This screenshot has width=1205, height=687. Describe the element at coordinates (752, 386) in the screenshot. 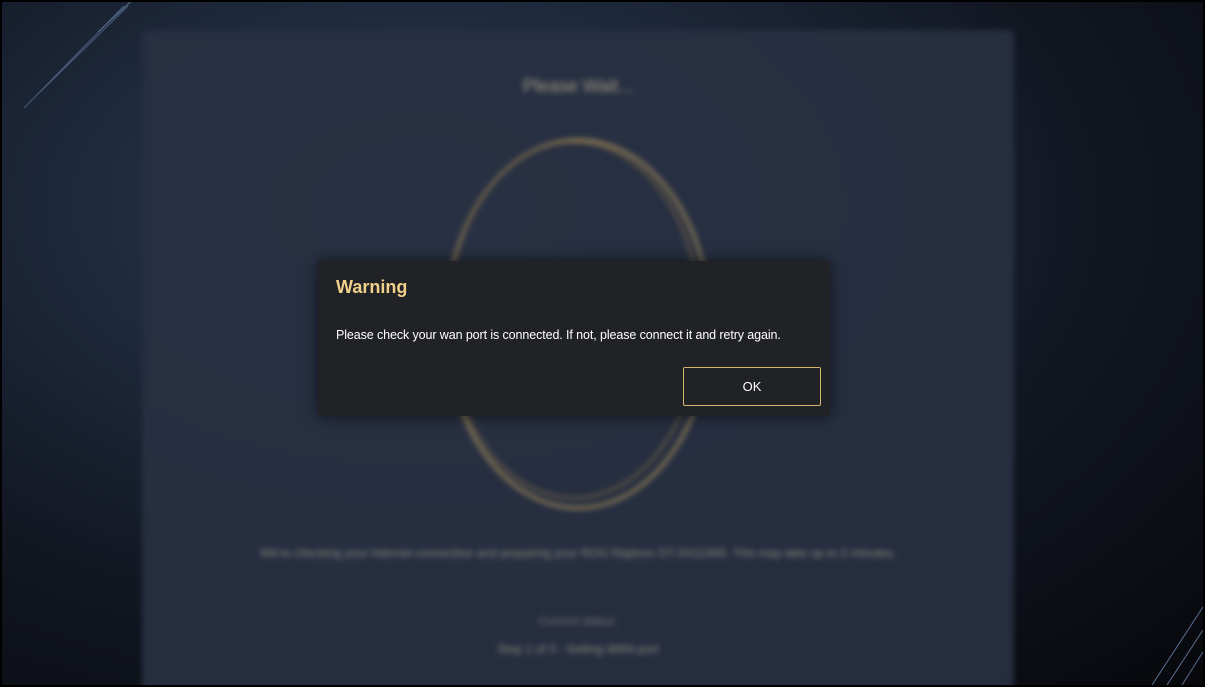

I see `ok-button: OK` at that location.